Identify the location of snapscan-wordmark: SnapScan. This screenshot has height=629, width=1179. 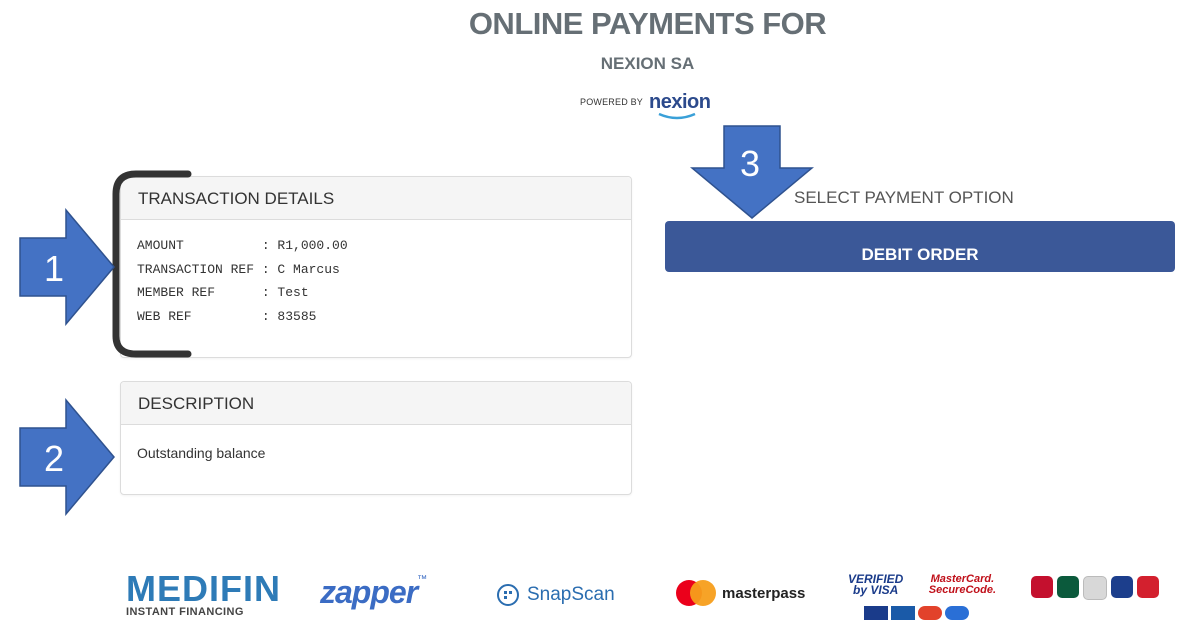
(571, 594).